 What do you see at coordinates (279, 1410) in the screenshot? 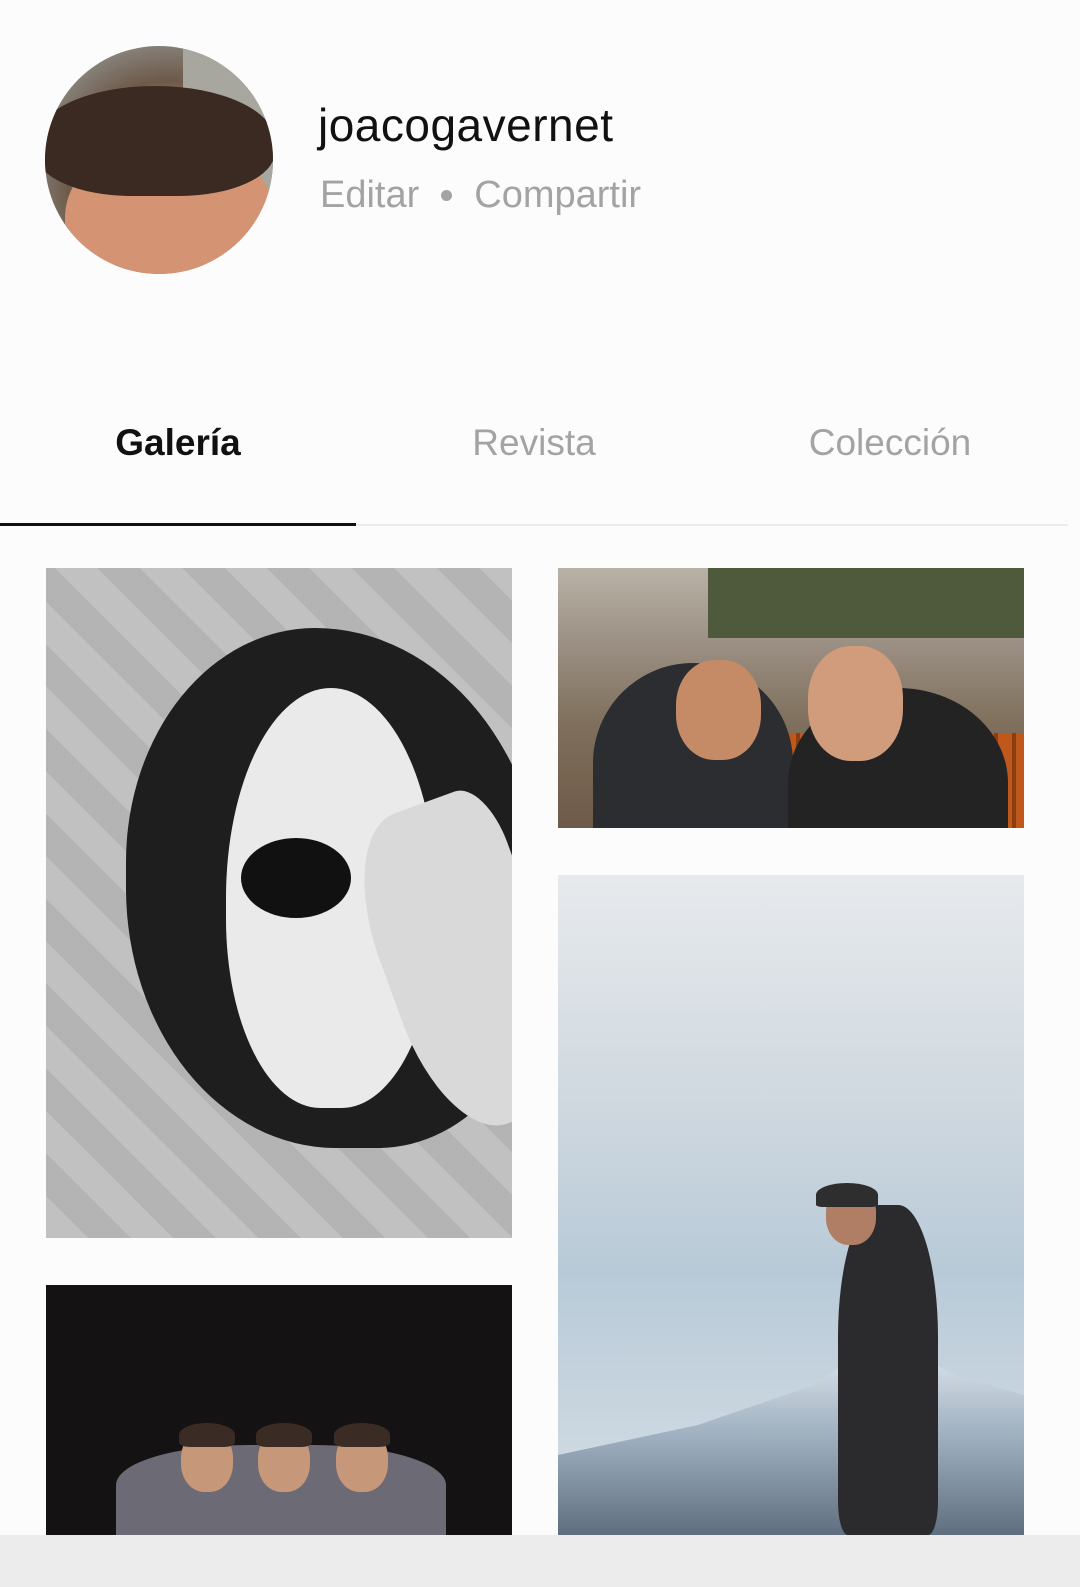
I see `gallery-photo-night-group` at bounding box center [279, 1410].